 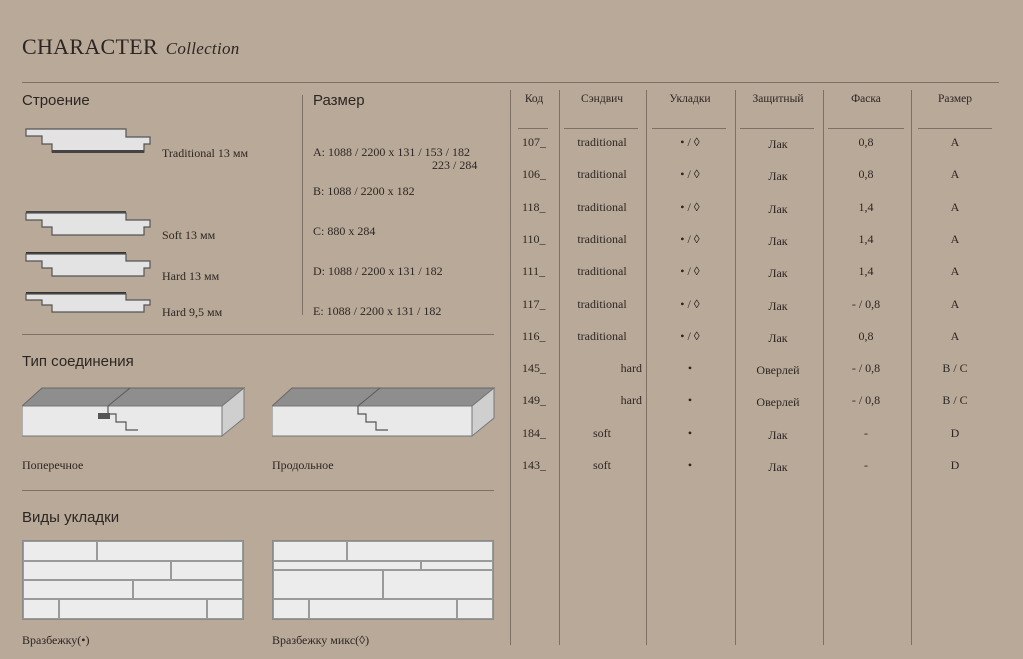 What do you see at coordinates (534, 465) in the screenshot?
I see `table-cell-code: 143_` at bounding box center [534, 465].